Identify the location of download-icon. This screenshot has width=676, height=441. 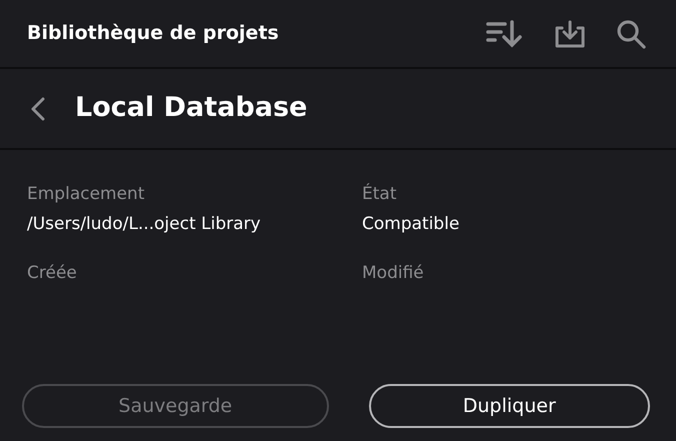
(570, 34).